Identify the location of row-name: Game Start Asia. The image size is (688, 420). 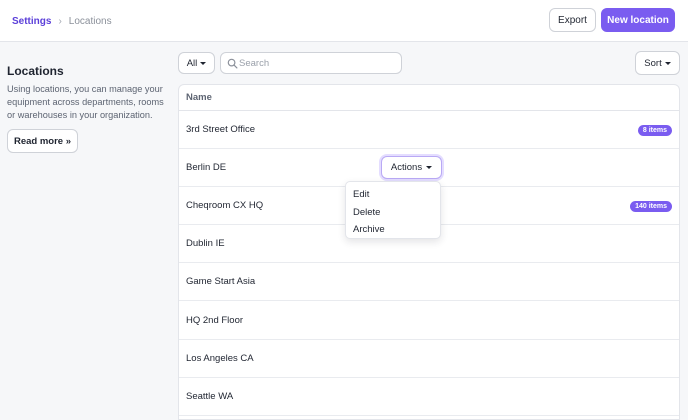
(221, 282).